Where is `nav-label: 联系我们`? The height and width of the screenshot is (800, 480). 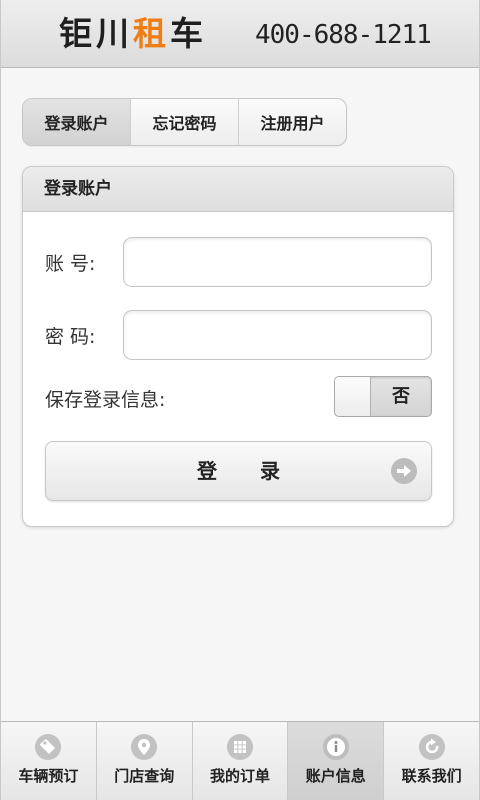 nav-label: 联系我们 is located at coordinates (431, 776).